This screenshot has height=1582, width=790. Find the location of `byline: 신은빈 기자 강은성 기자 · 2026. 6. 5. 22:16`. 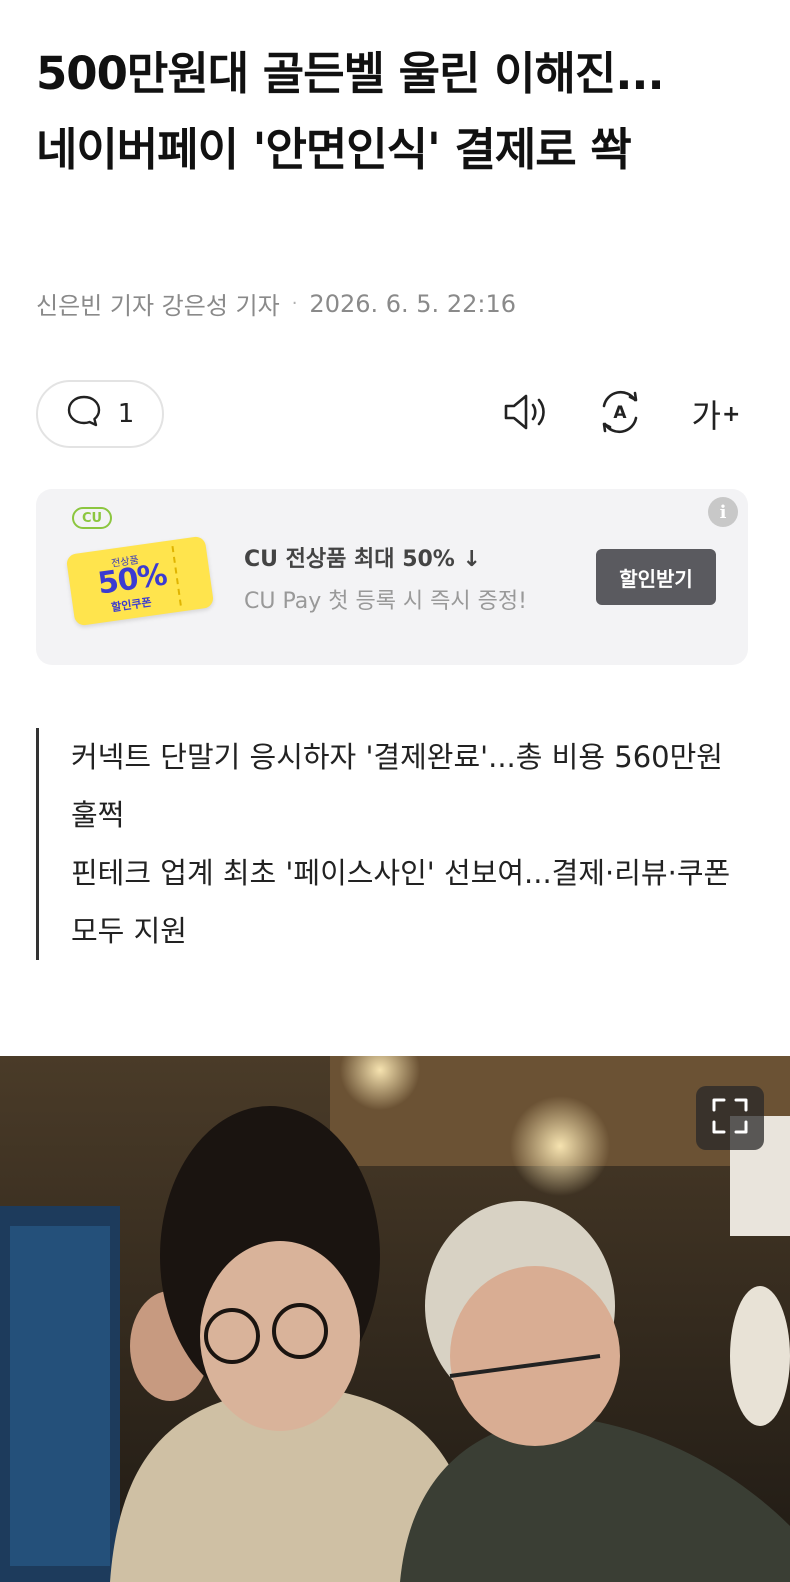

byline: 신은빈 기자 강은성 기자 · 2026. 6. 5. 22:16 is located at coordinates (276, 303).